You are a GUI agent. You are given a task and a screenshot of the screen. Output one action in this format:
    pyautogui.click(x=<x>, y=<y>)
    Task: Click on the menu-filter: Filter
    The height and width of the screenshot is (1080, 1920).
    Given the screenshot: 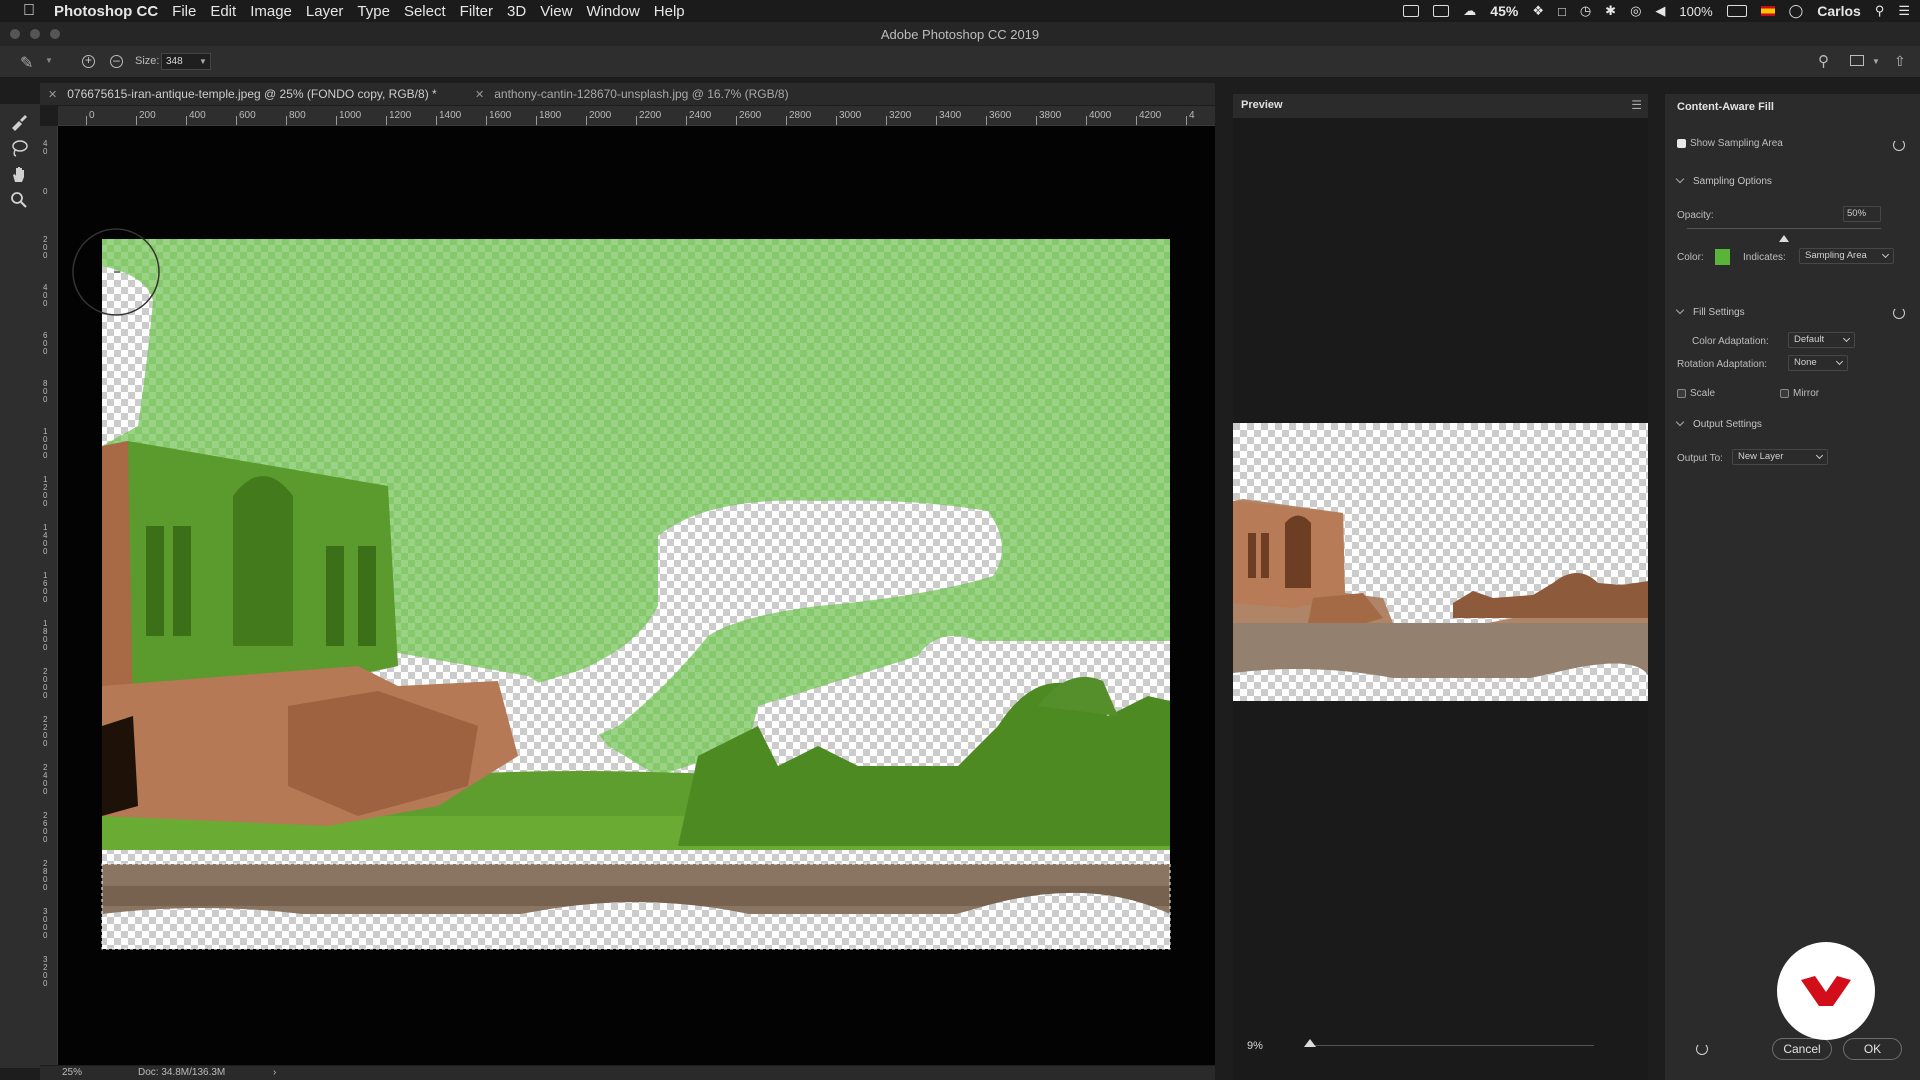 What is the action you would take?
    pyautogui.click(x=476, y=11)
    